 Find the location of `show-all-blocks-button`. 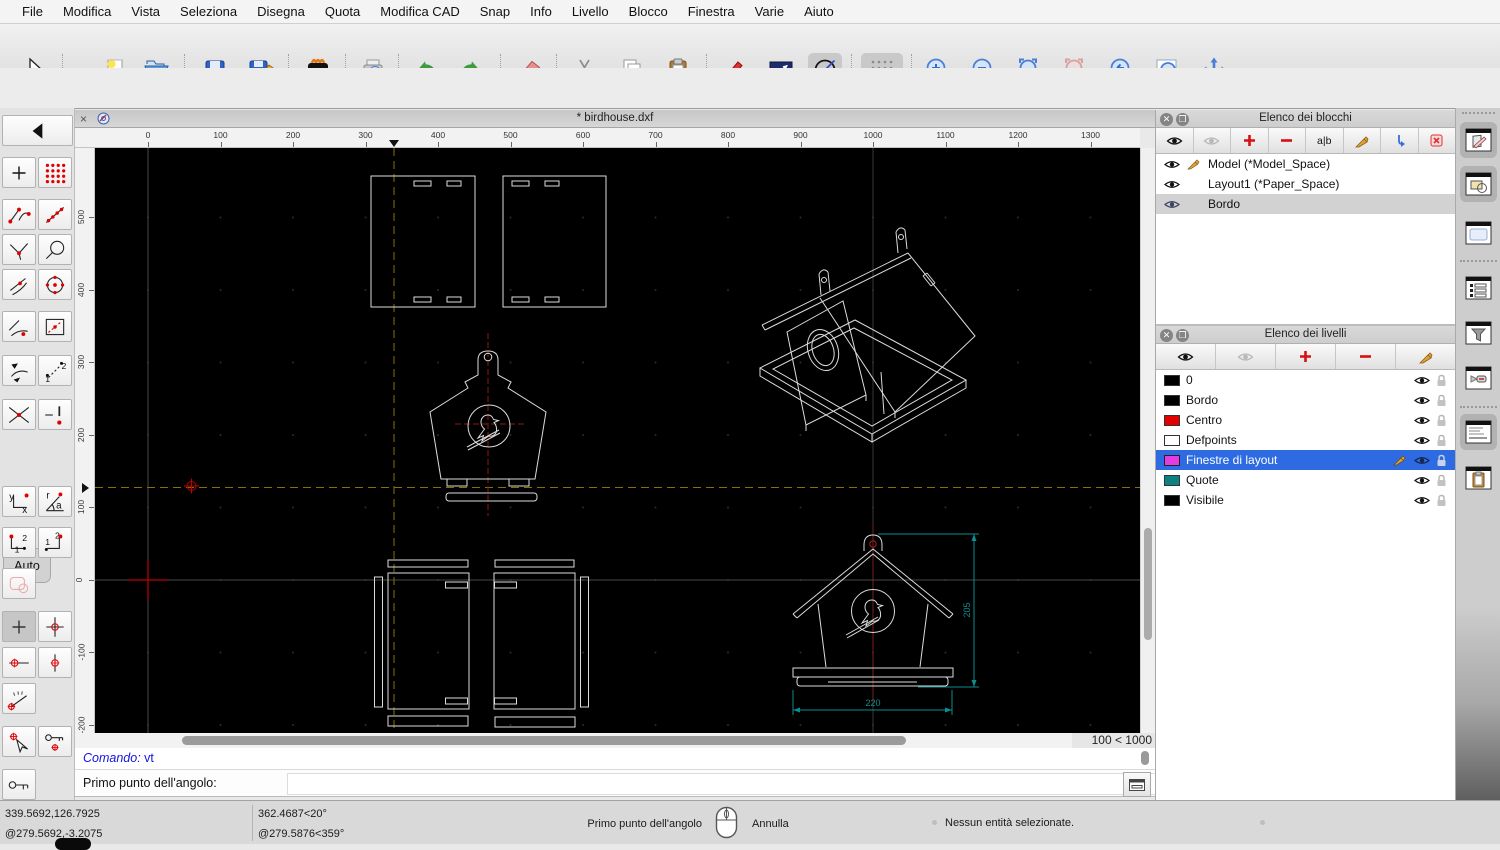

show-all-blocks-button is located at coordinates (1175, 140).